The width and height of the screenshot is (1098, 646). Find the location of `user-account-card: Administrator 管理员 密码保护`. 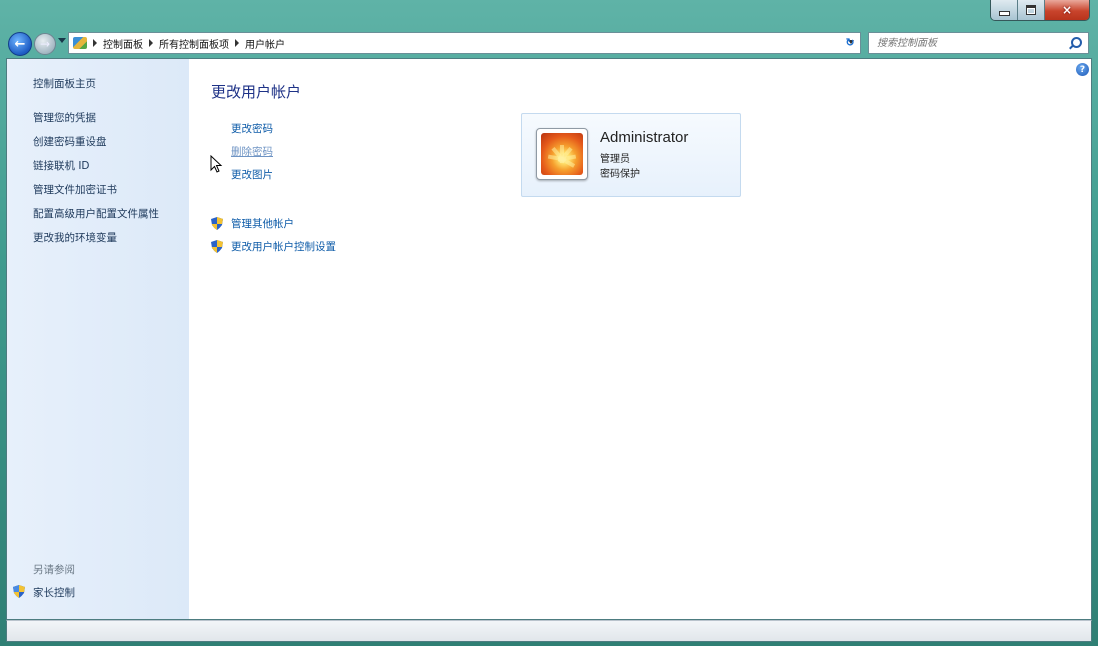

user-account-card: Administrator 管理员 密码保护 is located at coordinates (631, 155).